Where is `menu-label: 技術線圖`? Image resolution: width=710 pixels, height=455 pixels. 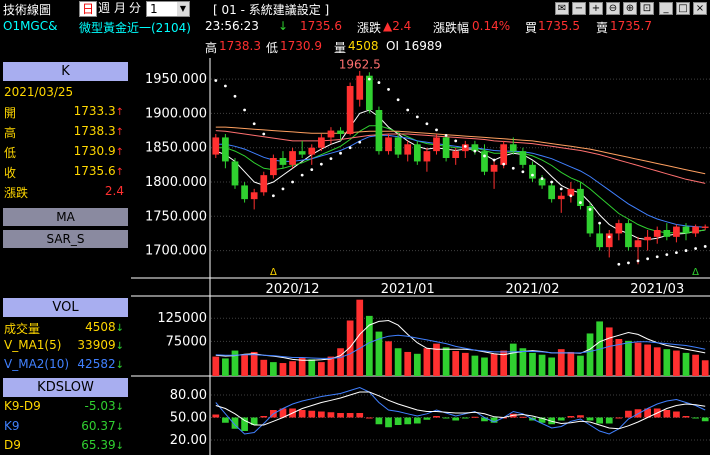
menu-label: 技術線圖 is located at coordinates (27, 9).